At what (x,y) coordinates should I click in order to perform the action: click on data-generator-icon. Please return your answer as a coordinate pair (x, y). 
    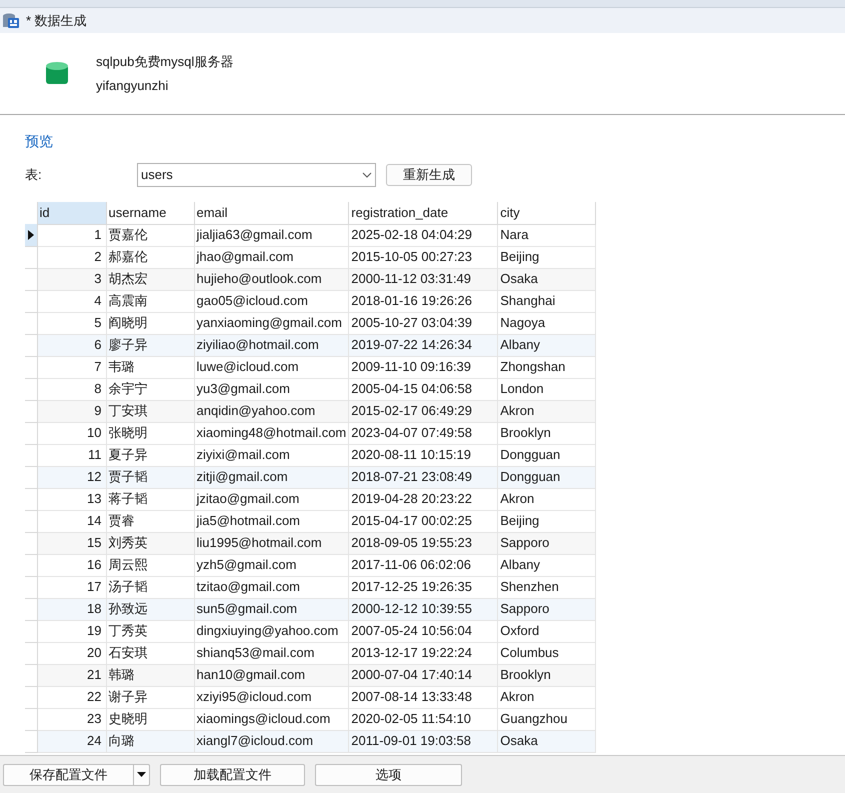
    Looking at the image, I should click on (11, 21).